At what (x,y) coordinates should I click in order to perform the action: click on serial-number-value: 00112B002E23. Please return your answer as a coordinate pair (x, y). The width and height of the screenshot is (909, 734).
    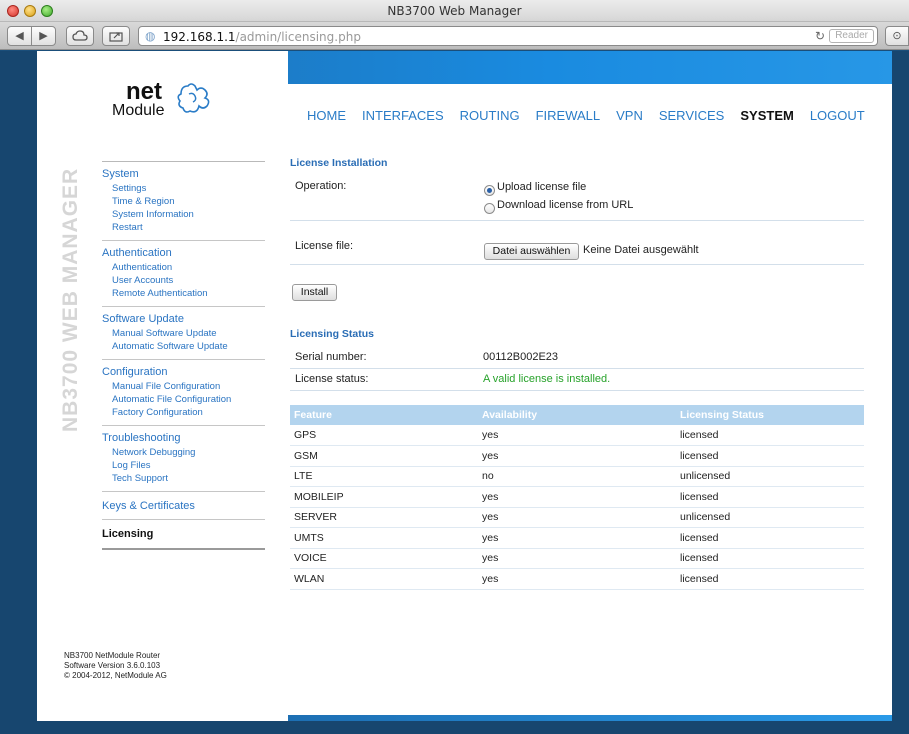
    Looking at the image, I should click on (521, 357).